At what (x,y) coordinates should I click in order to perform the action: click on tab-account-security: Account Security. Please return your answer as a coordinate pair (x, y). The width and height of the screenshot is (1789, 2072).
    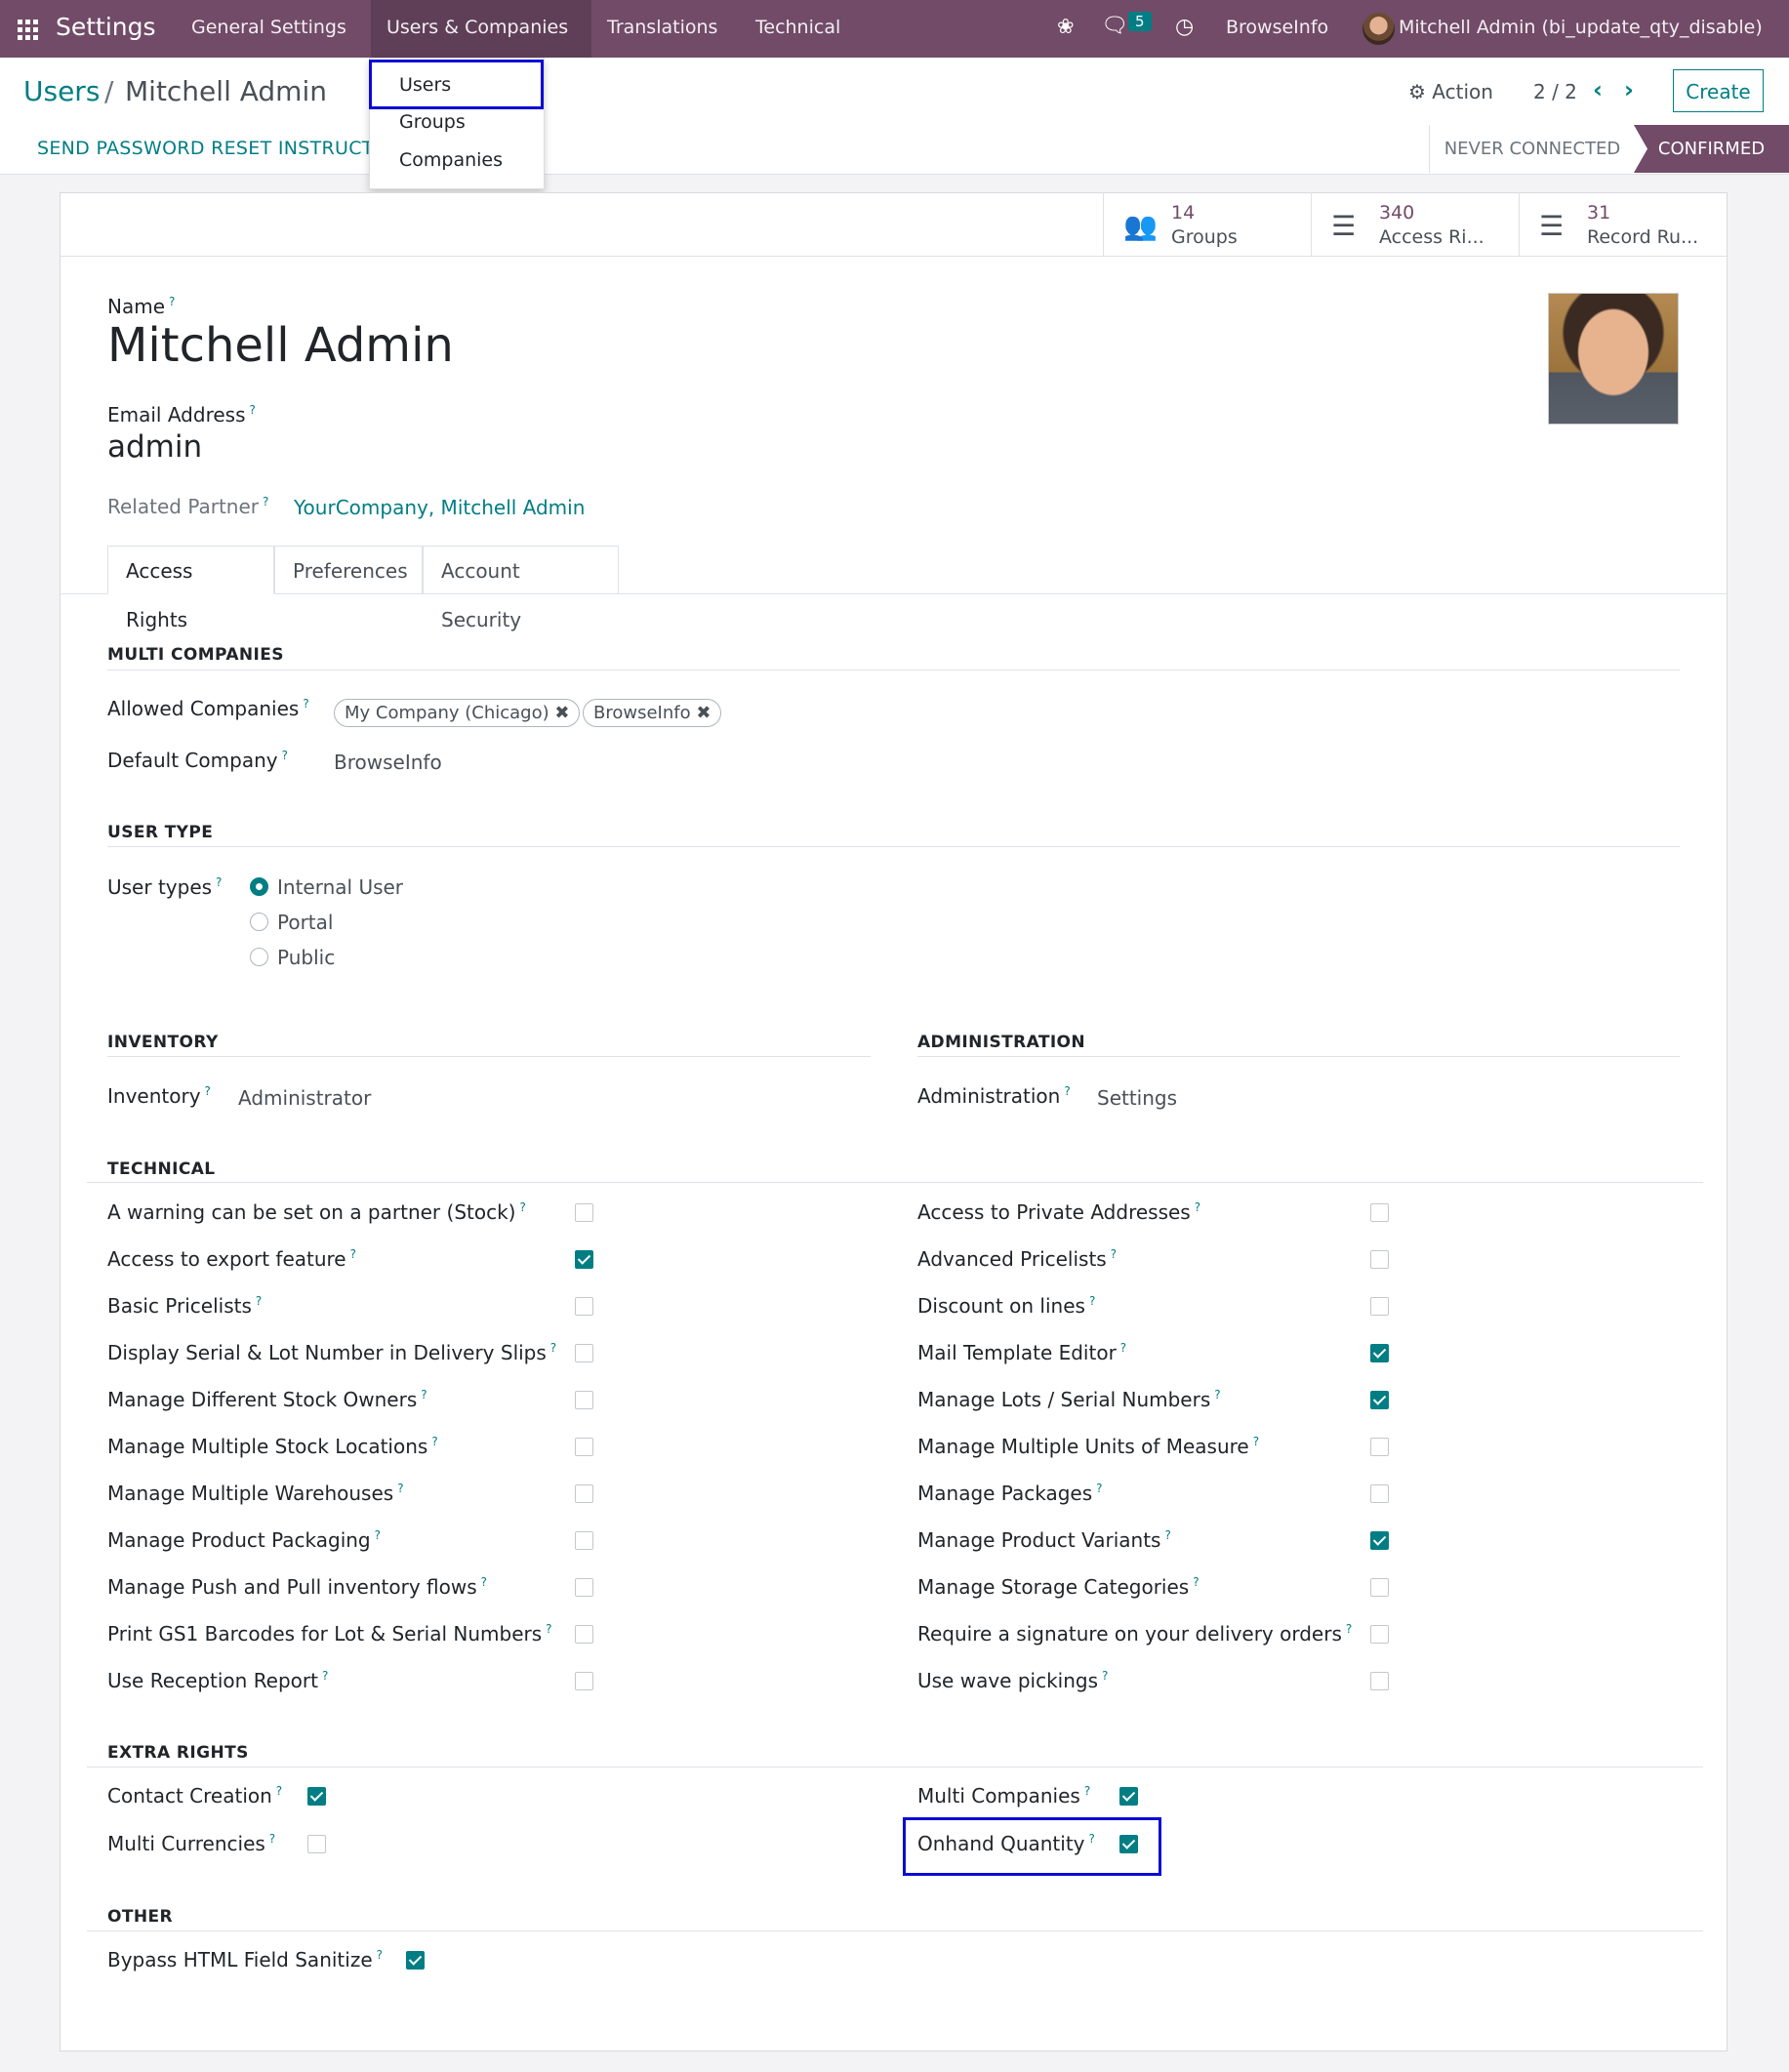
    Looking at the image, I should click on (521, 588).